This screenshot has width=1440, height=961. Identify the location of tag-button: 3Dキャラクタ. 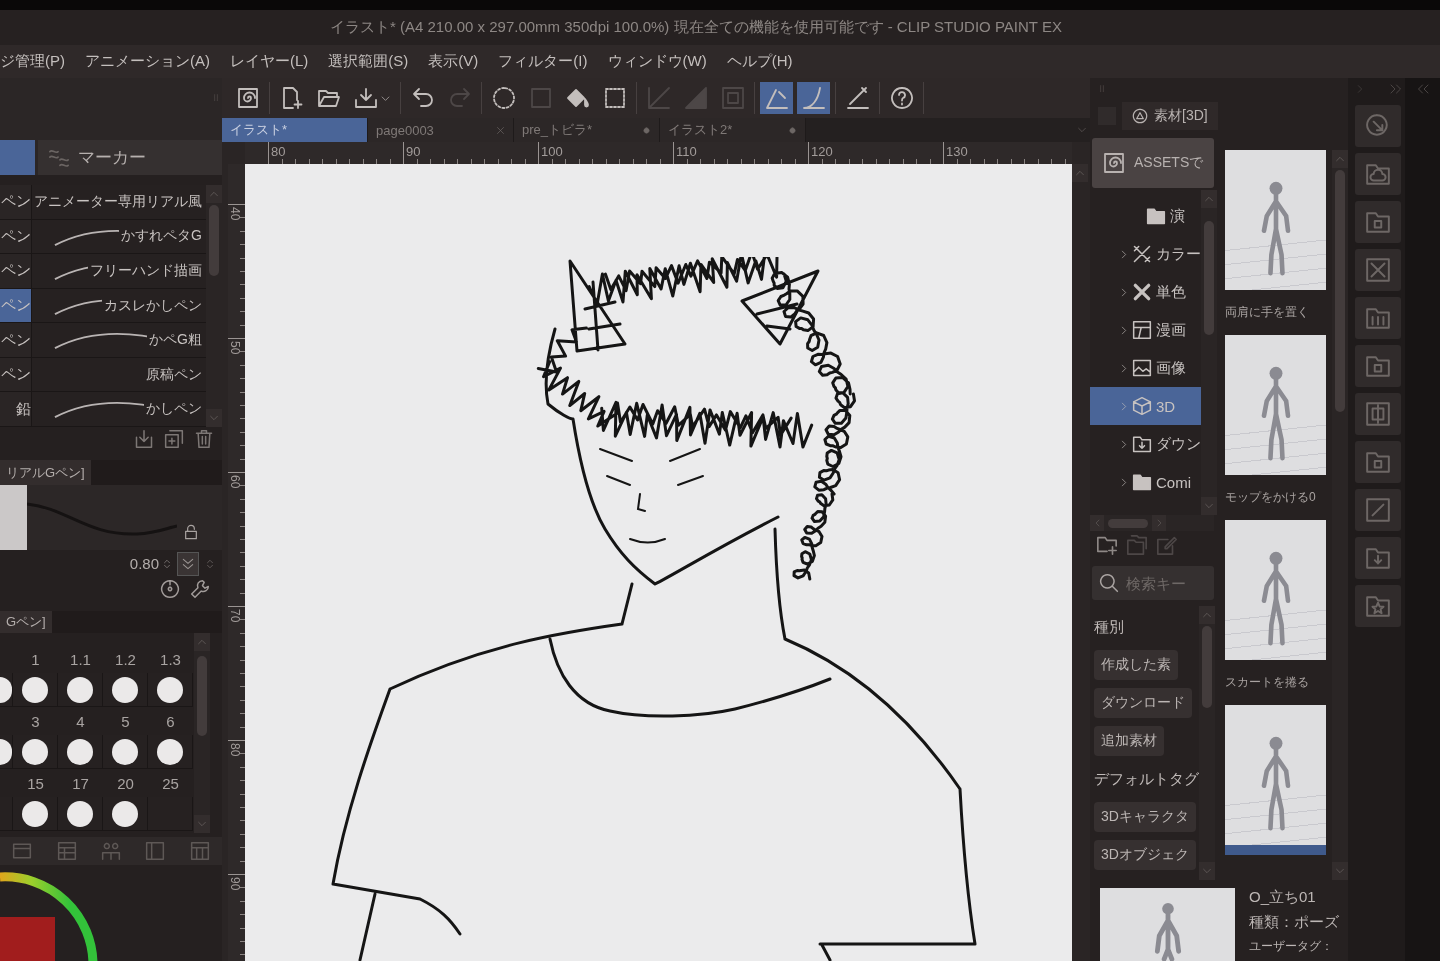
(1145, 817).